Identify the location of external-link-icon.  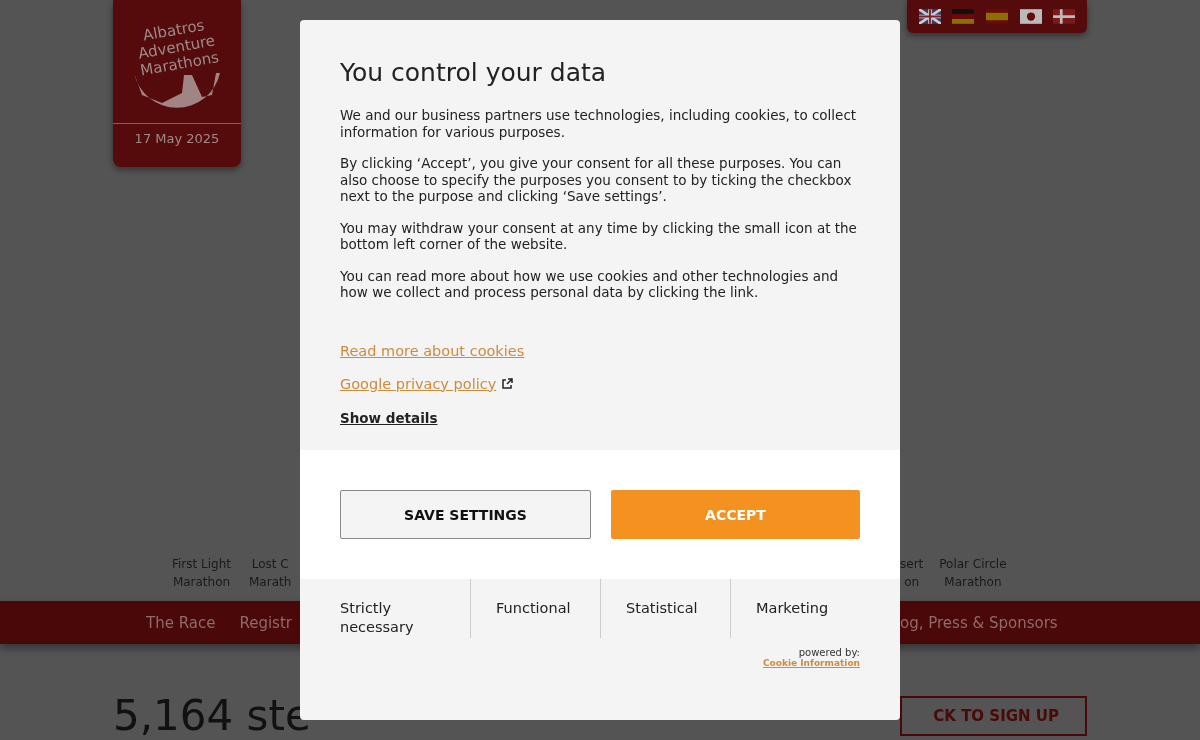
(507, 383).